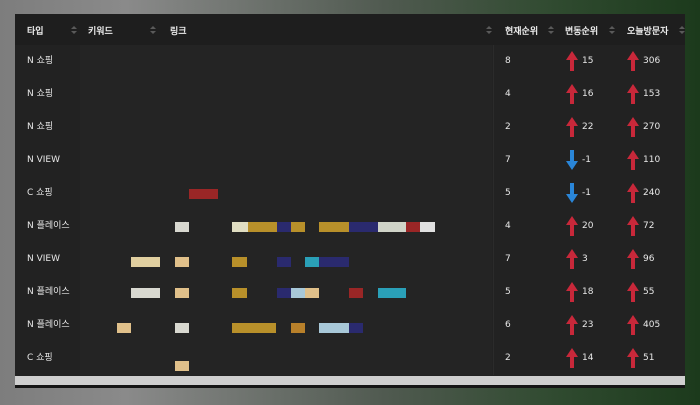 Image resolution: width=700 pixels, height=405 pixels. What do you see at coordinates (508, 292) in the screenshot?
I see `current-rank-cell: 5` at bounding box center [508, 292].